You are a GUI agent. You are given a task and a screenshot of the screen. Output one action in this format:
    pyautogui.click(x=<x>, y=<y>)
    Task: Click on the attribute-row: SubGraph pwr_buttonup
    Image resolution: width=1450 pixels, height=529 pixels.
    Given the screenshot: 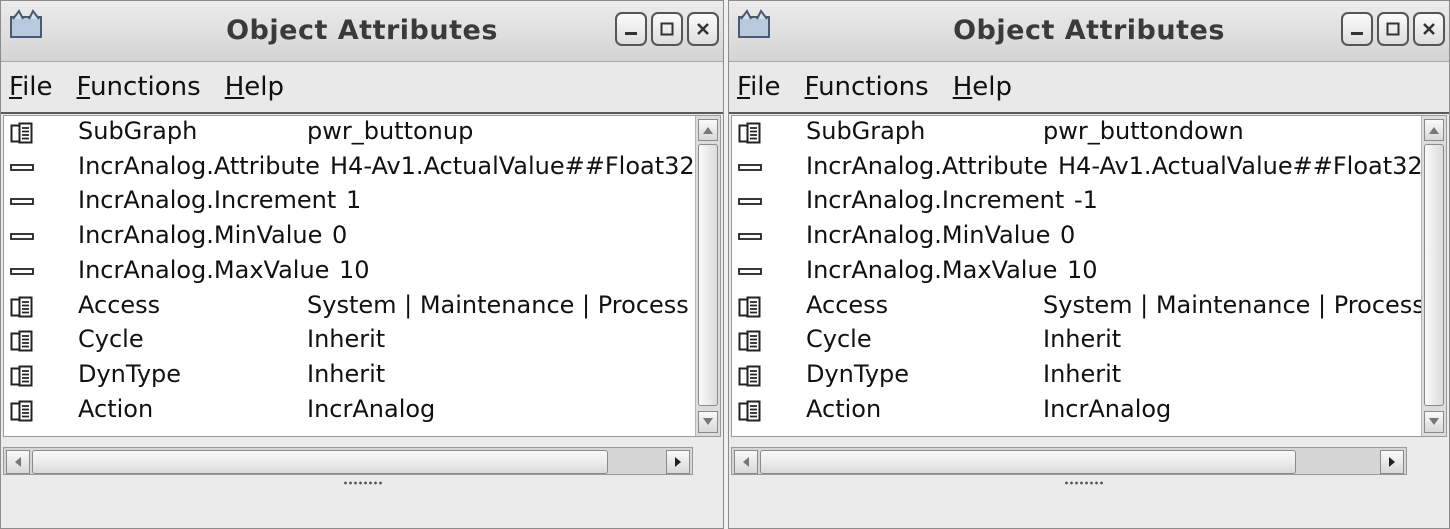 What is the action you would take?
    pyautogui.click(x=362, y=133)
    